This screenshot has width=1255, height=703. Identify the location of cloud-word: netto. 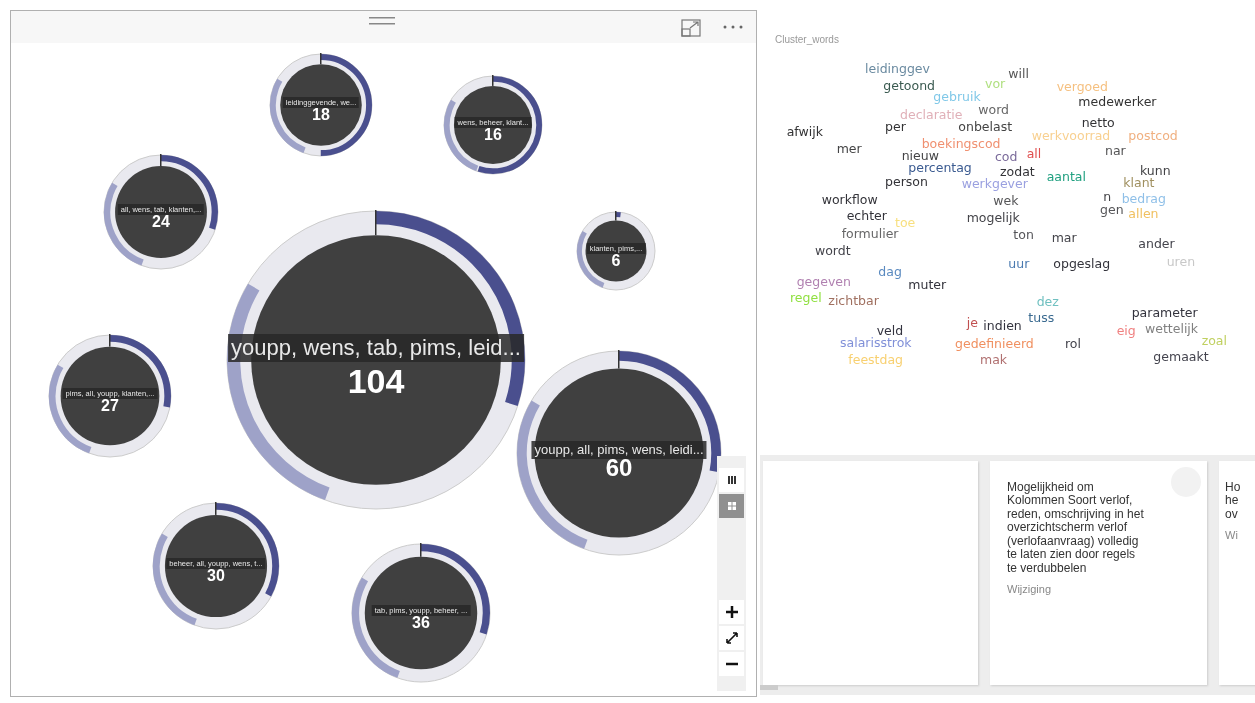
(1098, 123).